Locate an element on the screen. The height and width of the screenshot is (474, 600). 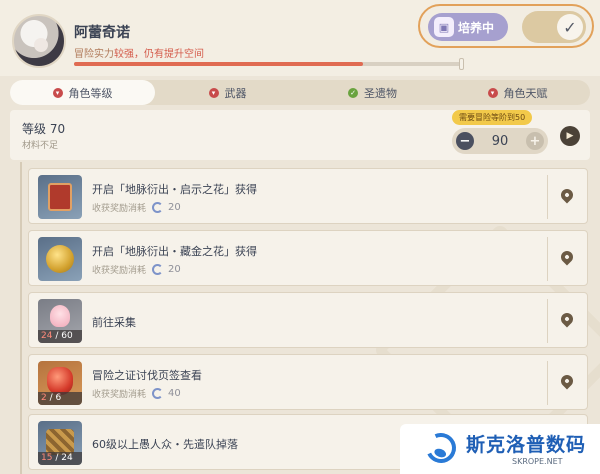
tab-character-level: ▾ 角色等级 is located at coordinates (82, 92).